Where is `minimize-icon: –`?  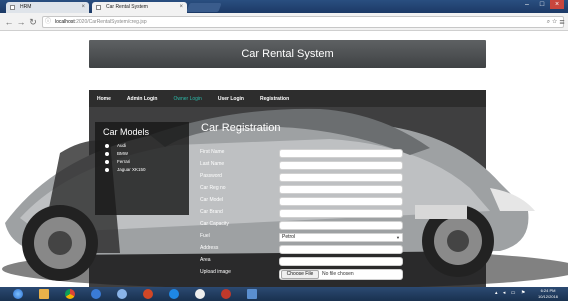
minimize-icon: – is located at coordinates (527, 4).